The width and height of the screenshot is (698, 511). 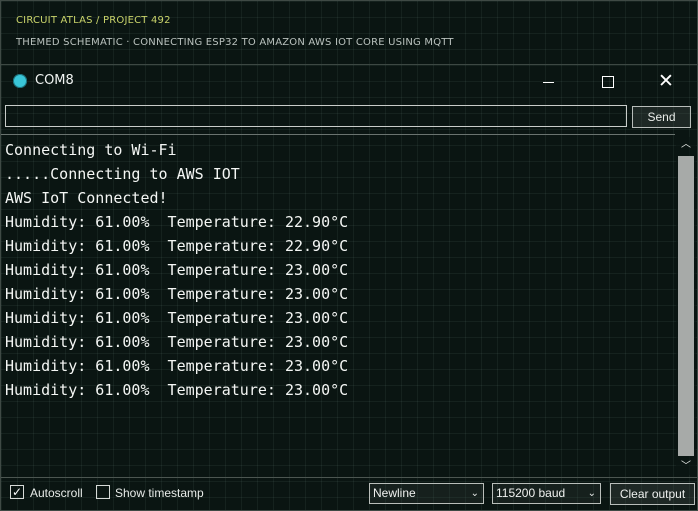 What do you see at coordinates (93, 20) in the screenshot?
I see `breadcrumb: CIRCUIT ATLAS / PROJECT 492` at bounding box center [93, 20].